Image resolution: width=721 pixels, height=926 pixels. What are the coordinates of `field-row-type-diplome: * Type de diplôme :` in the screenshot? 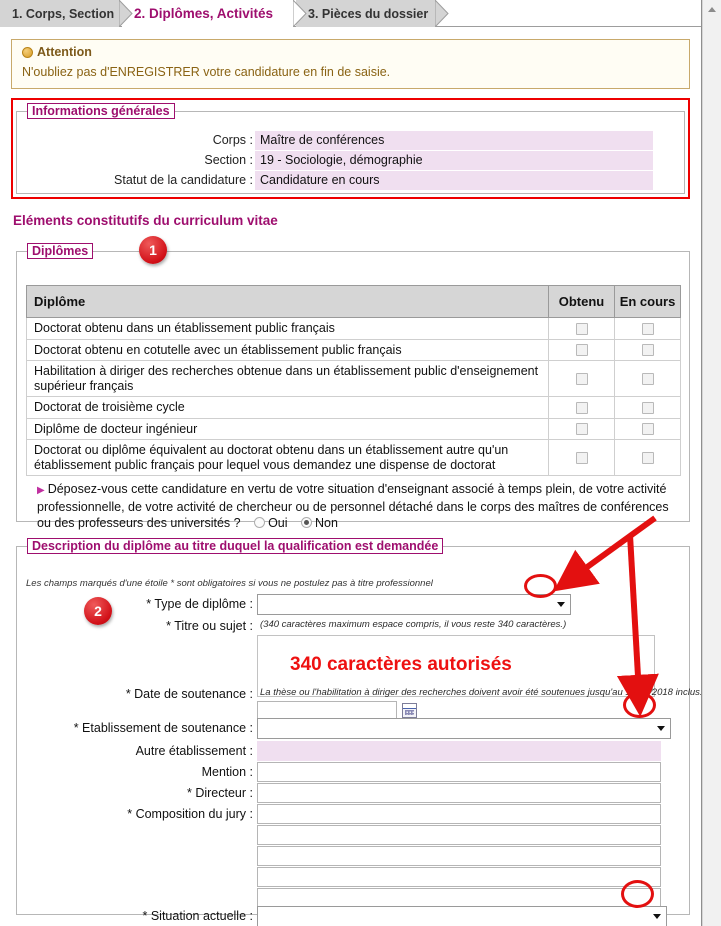 It's located at (344, 604).